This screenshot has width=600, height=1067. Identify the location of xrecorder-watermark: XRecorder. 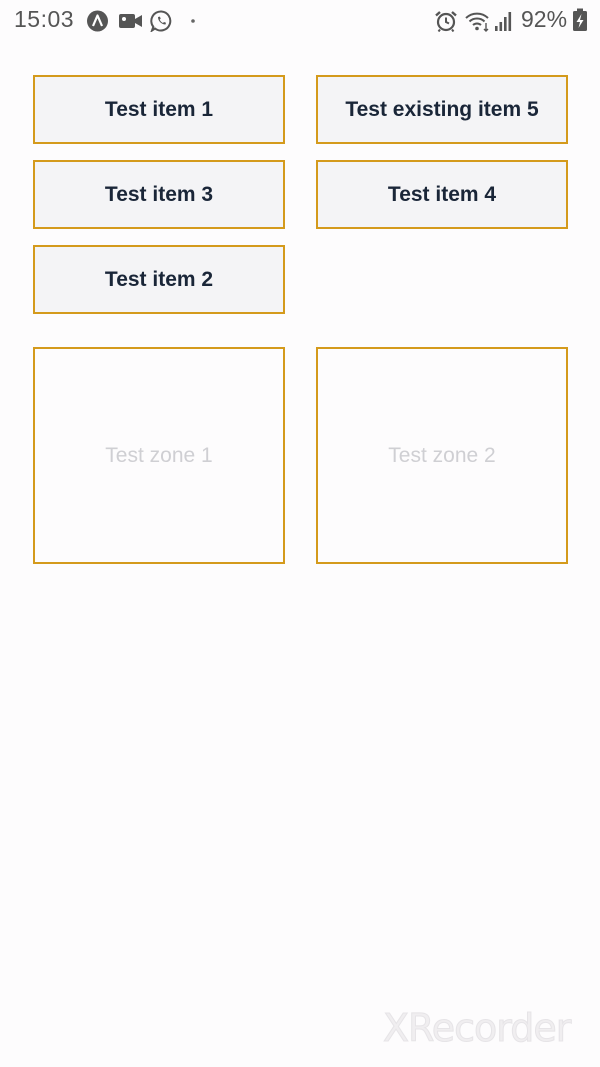
(476, 1028).